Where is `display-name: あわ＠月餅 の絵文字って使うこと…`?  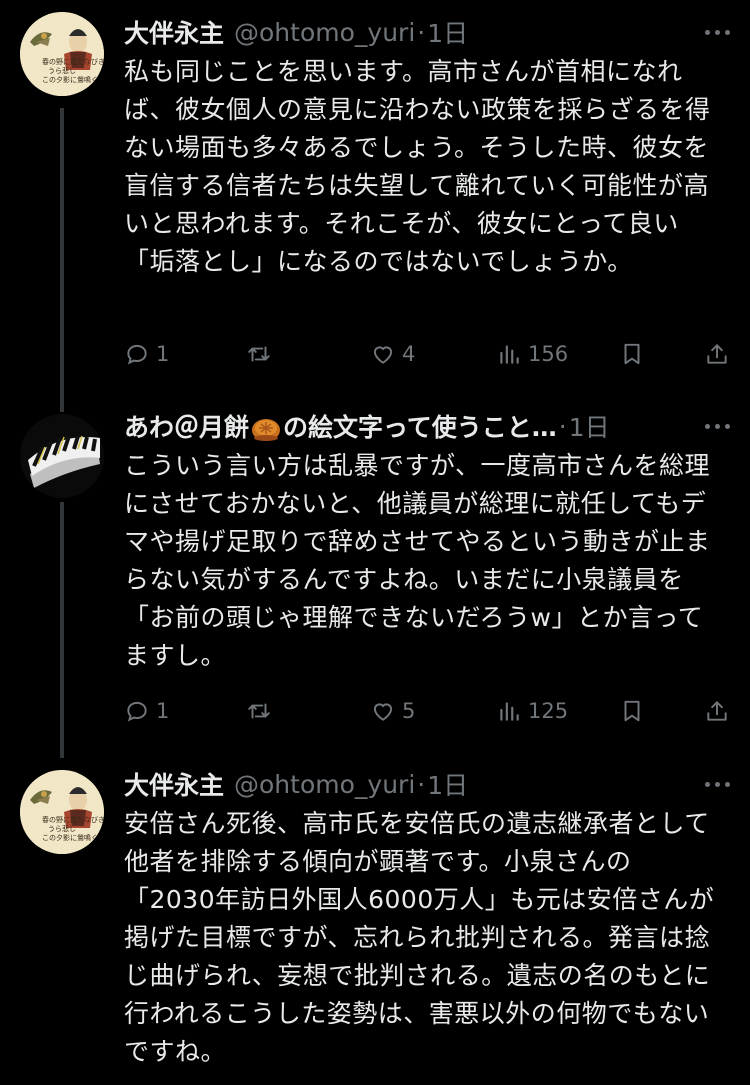
display-name: あわ＠月餅 の絵文字って使うこと… is located at coordinates (340, 426).